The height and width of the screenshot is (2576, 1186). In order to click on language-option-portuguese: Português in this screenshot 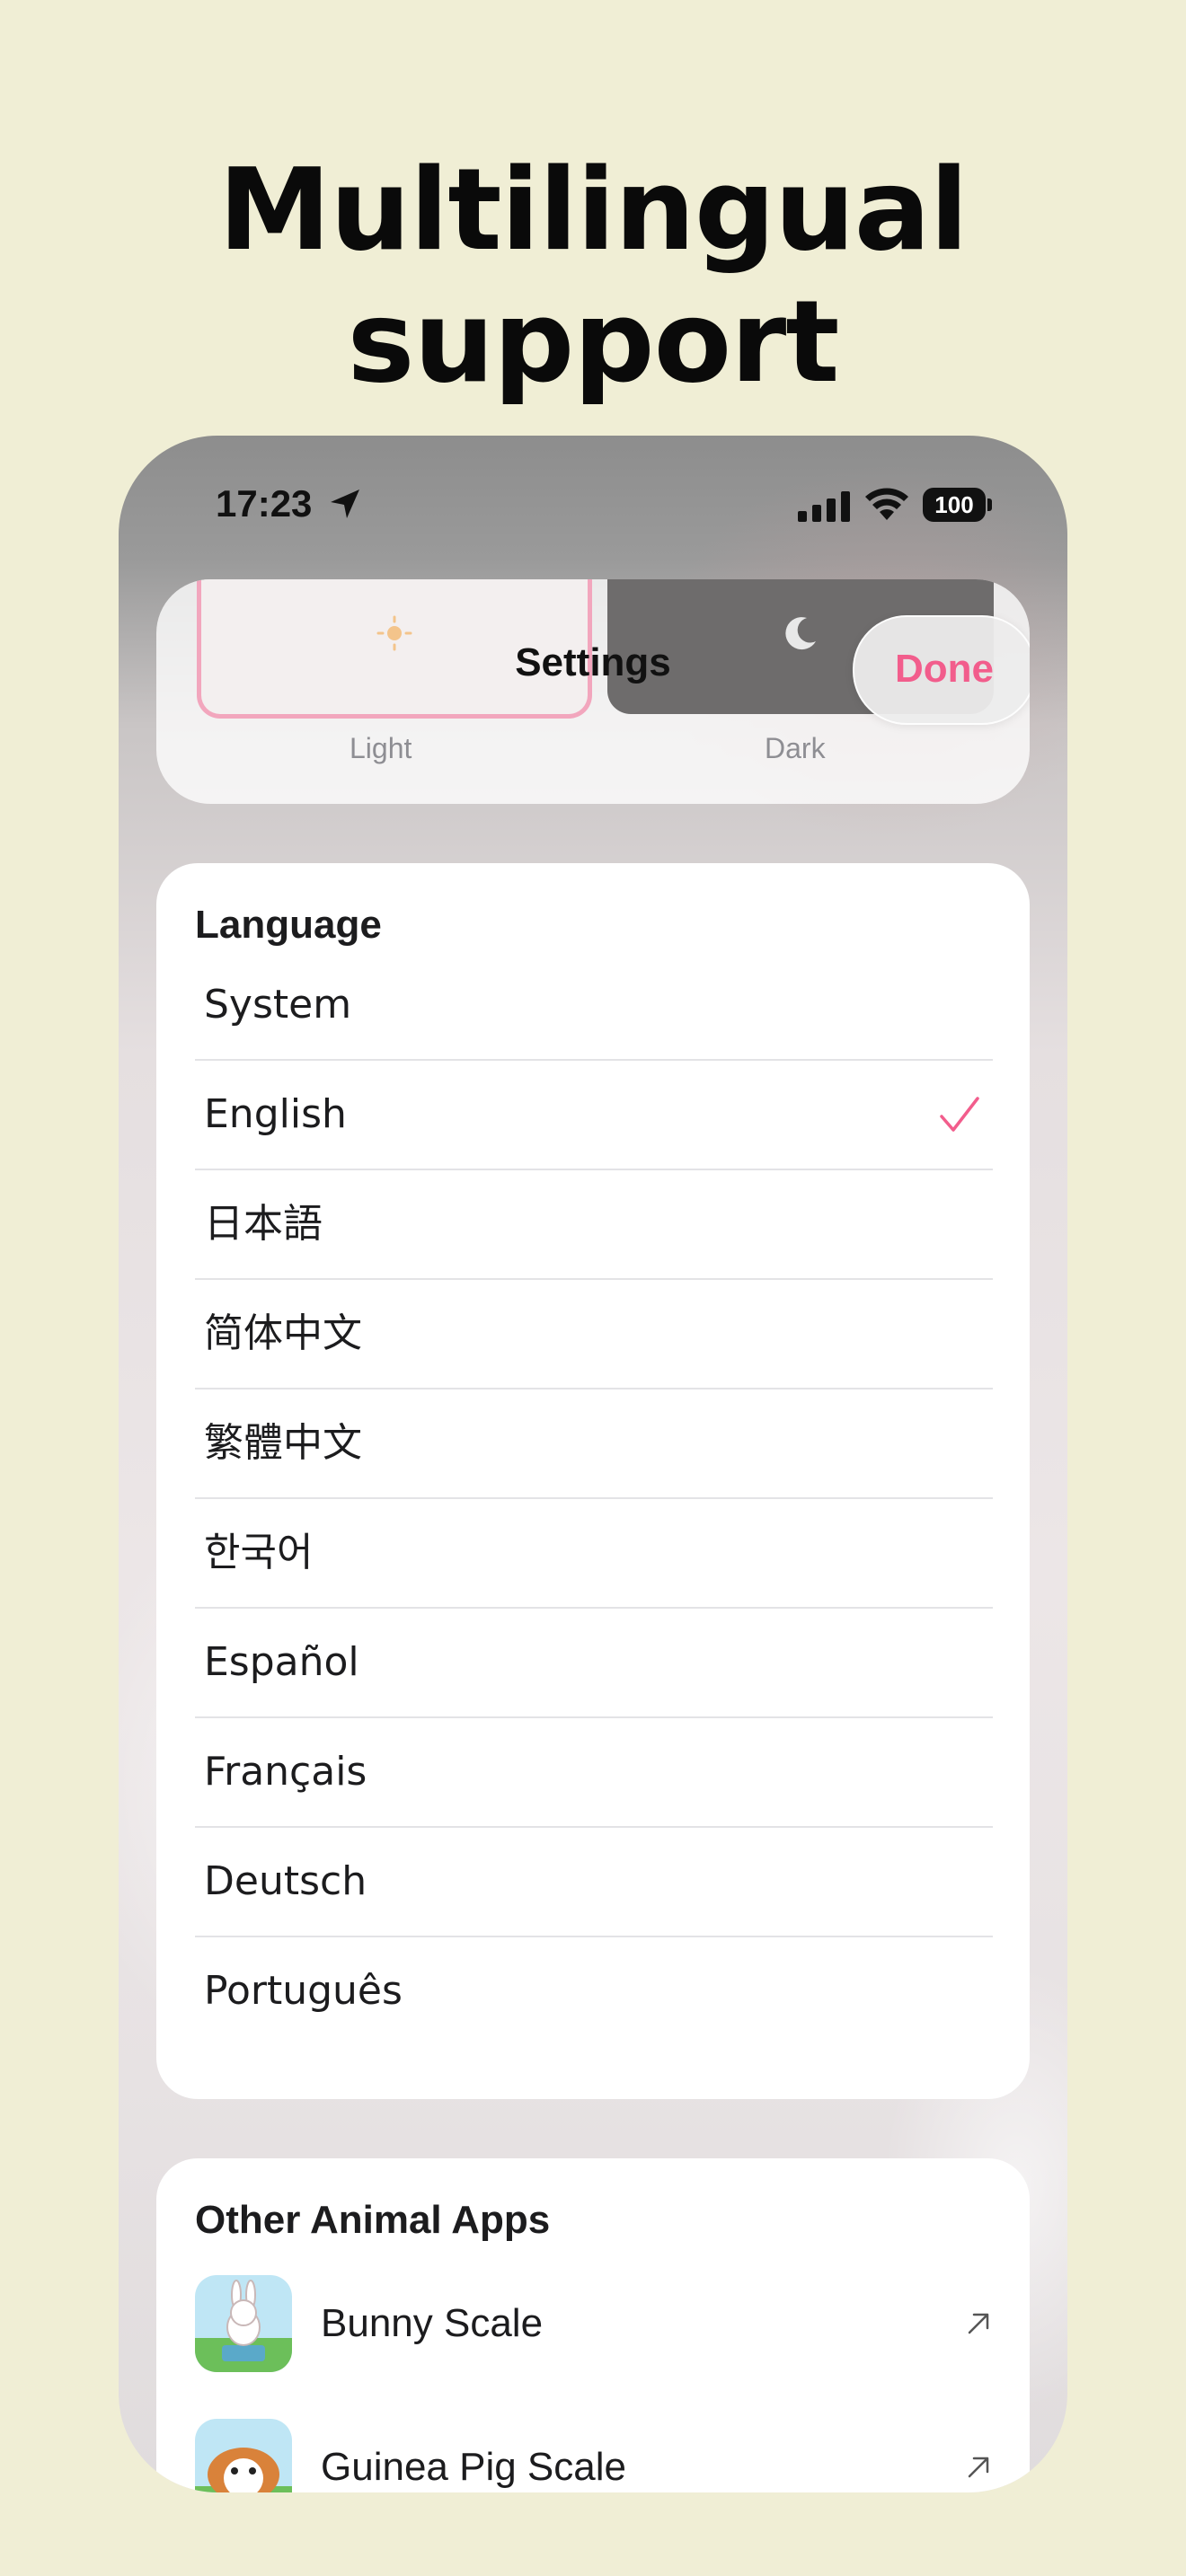, I will do `click(594, 1991)`.